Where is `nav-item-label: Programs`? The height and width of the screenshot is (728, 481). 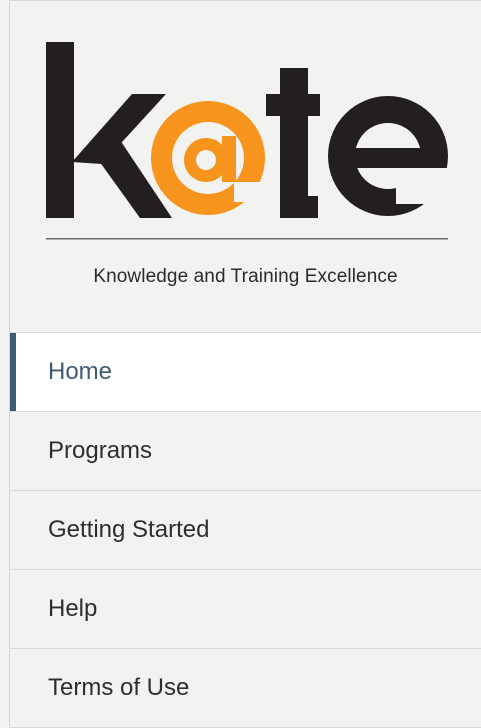
nav-item-label: Programs is located at coordinates (100, 450).